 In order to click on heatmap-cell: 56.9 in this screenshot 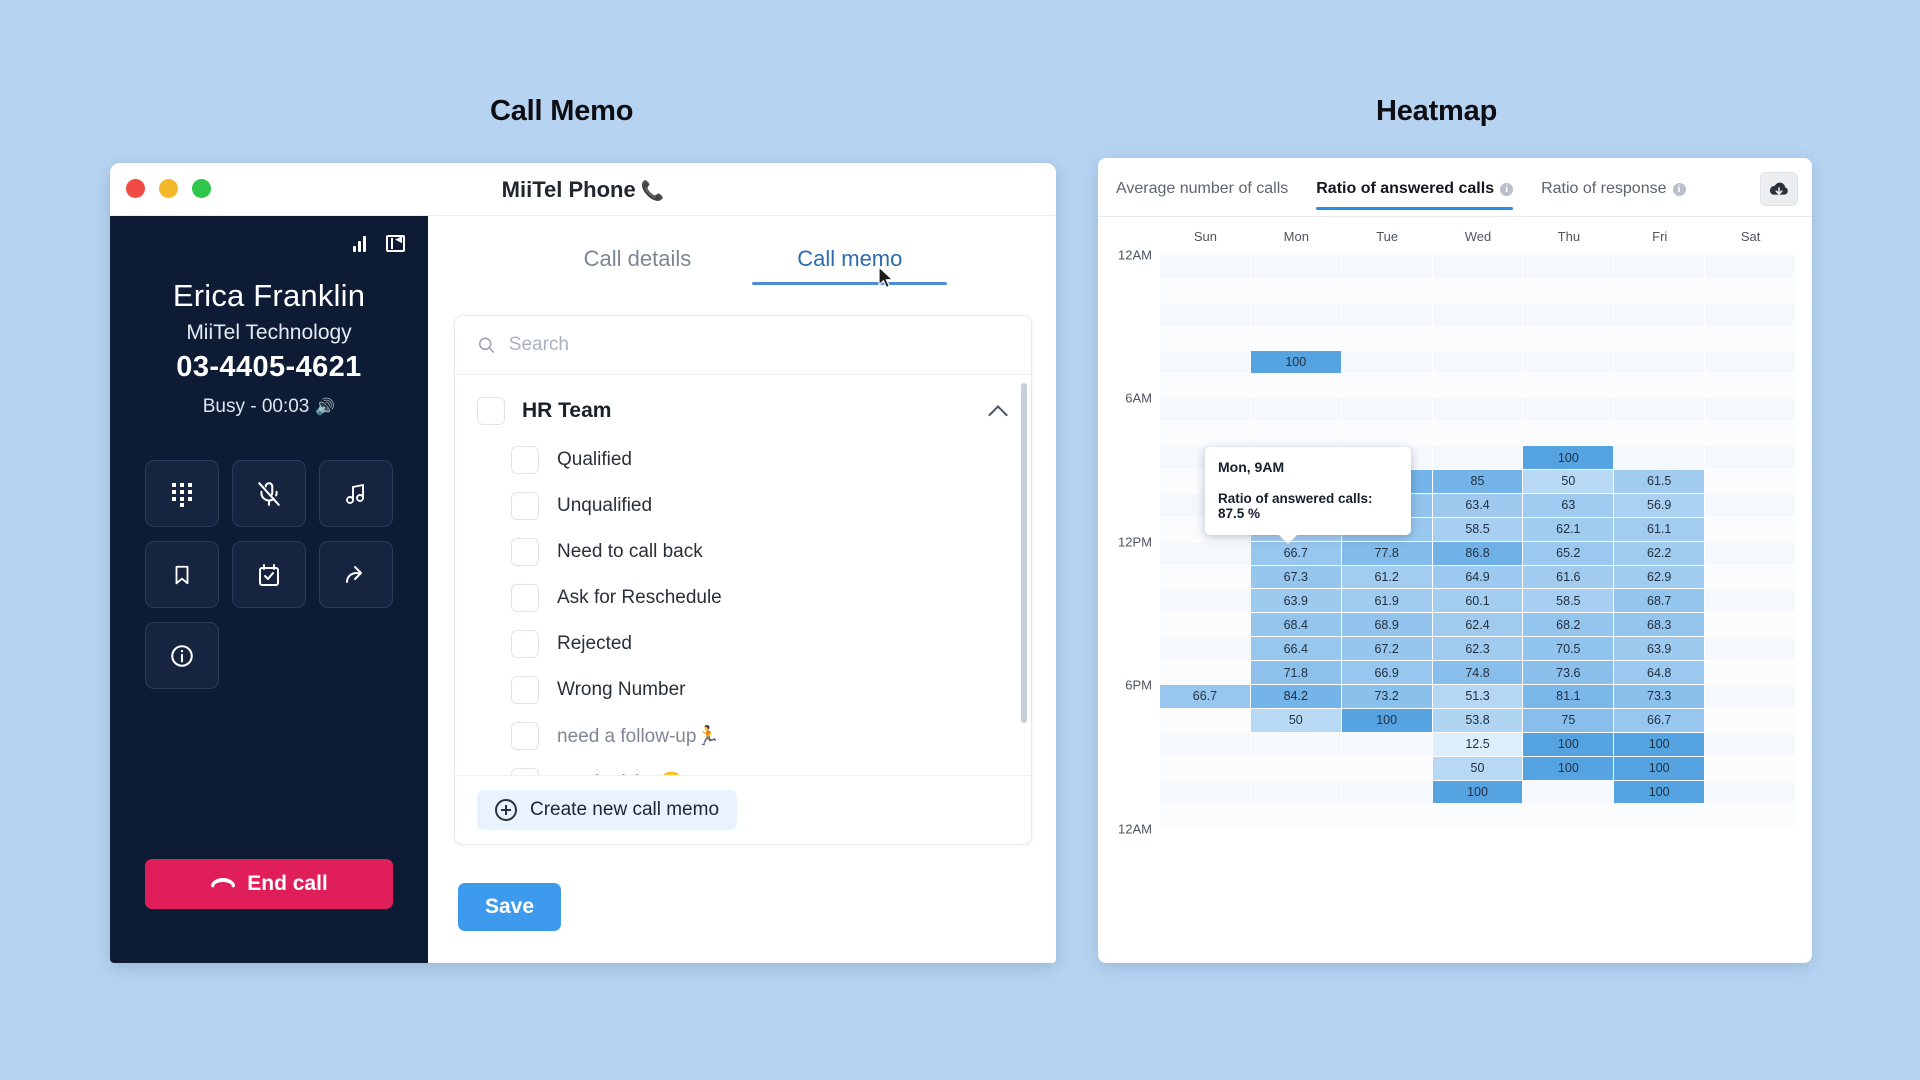, I will do `click(1660, 505)`.